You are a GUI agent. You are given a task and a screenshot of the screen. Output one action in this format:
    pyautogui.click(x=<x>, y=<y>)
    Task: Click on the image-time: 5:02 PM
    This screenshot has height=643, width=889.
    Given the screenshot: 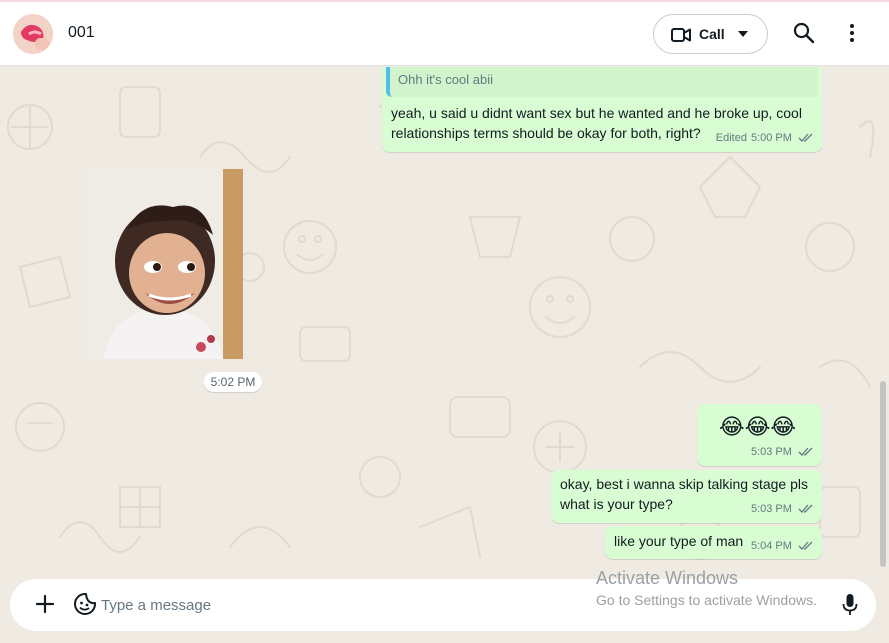 What is the action you would take?
    pyautogui.click(x=233, y=382)
    